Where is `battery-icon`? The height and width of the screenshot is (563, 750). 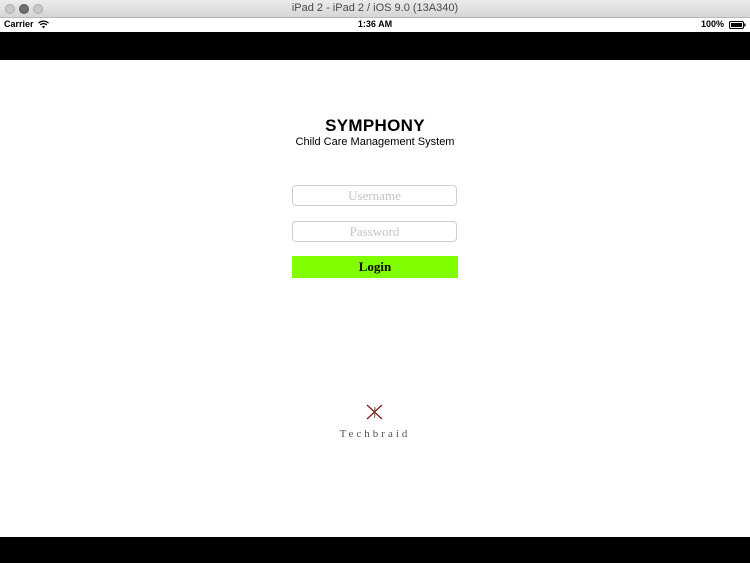 battery-icon is located at coordinates (737, 25).